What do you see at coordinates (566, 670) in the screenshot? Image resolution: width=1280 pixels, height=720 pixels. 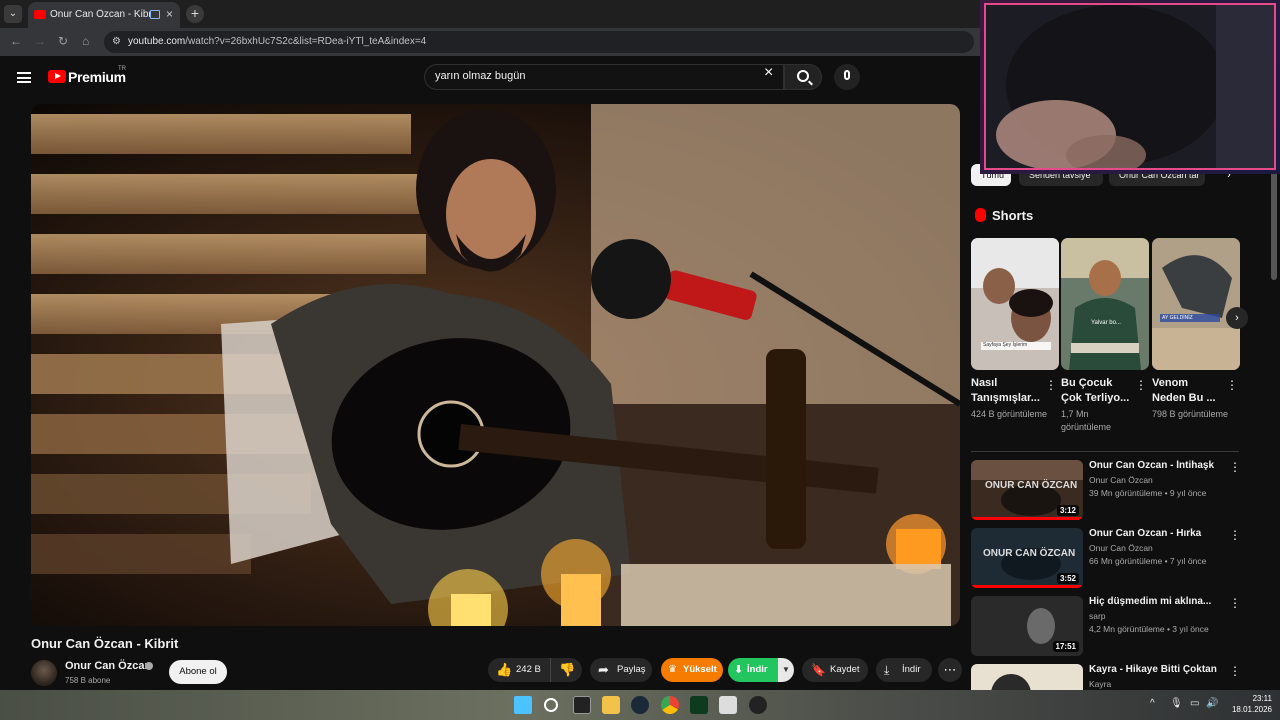 I see `dislike-button: 👎` at bounding box center [566, 670].